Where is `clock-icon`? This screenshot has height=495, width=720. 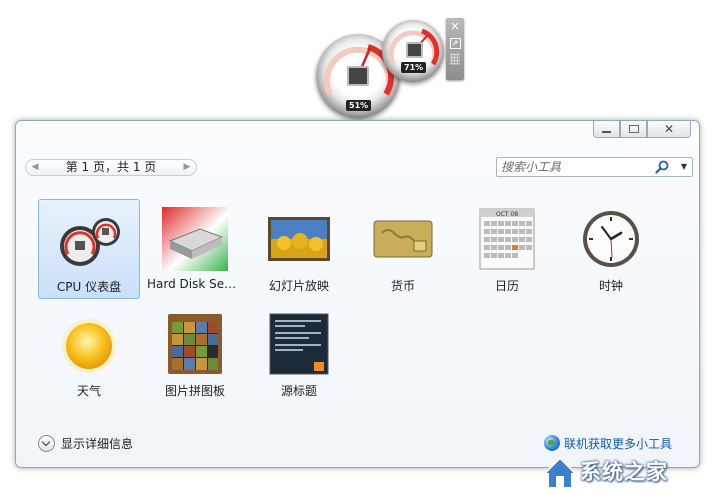
clock-icon is located at coordinates (611, 239).